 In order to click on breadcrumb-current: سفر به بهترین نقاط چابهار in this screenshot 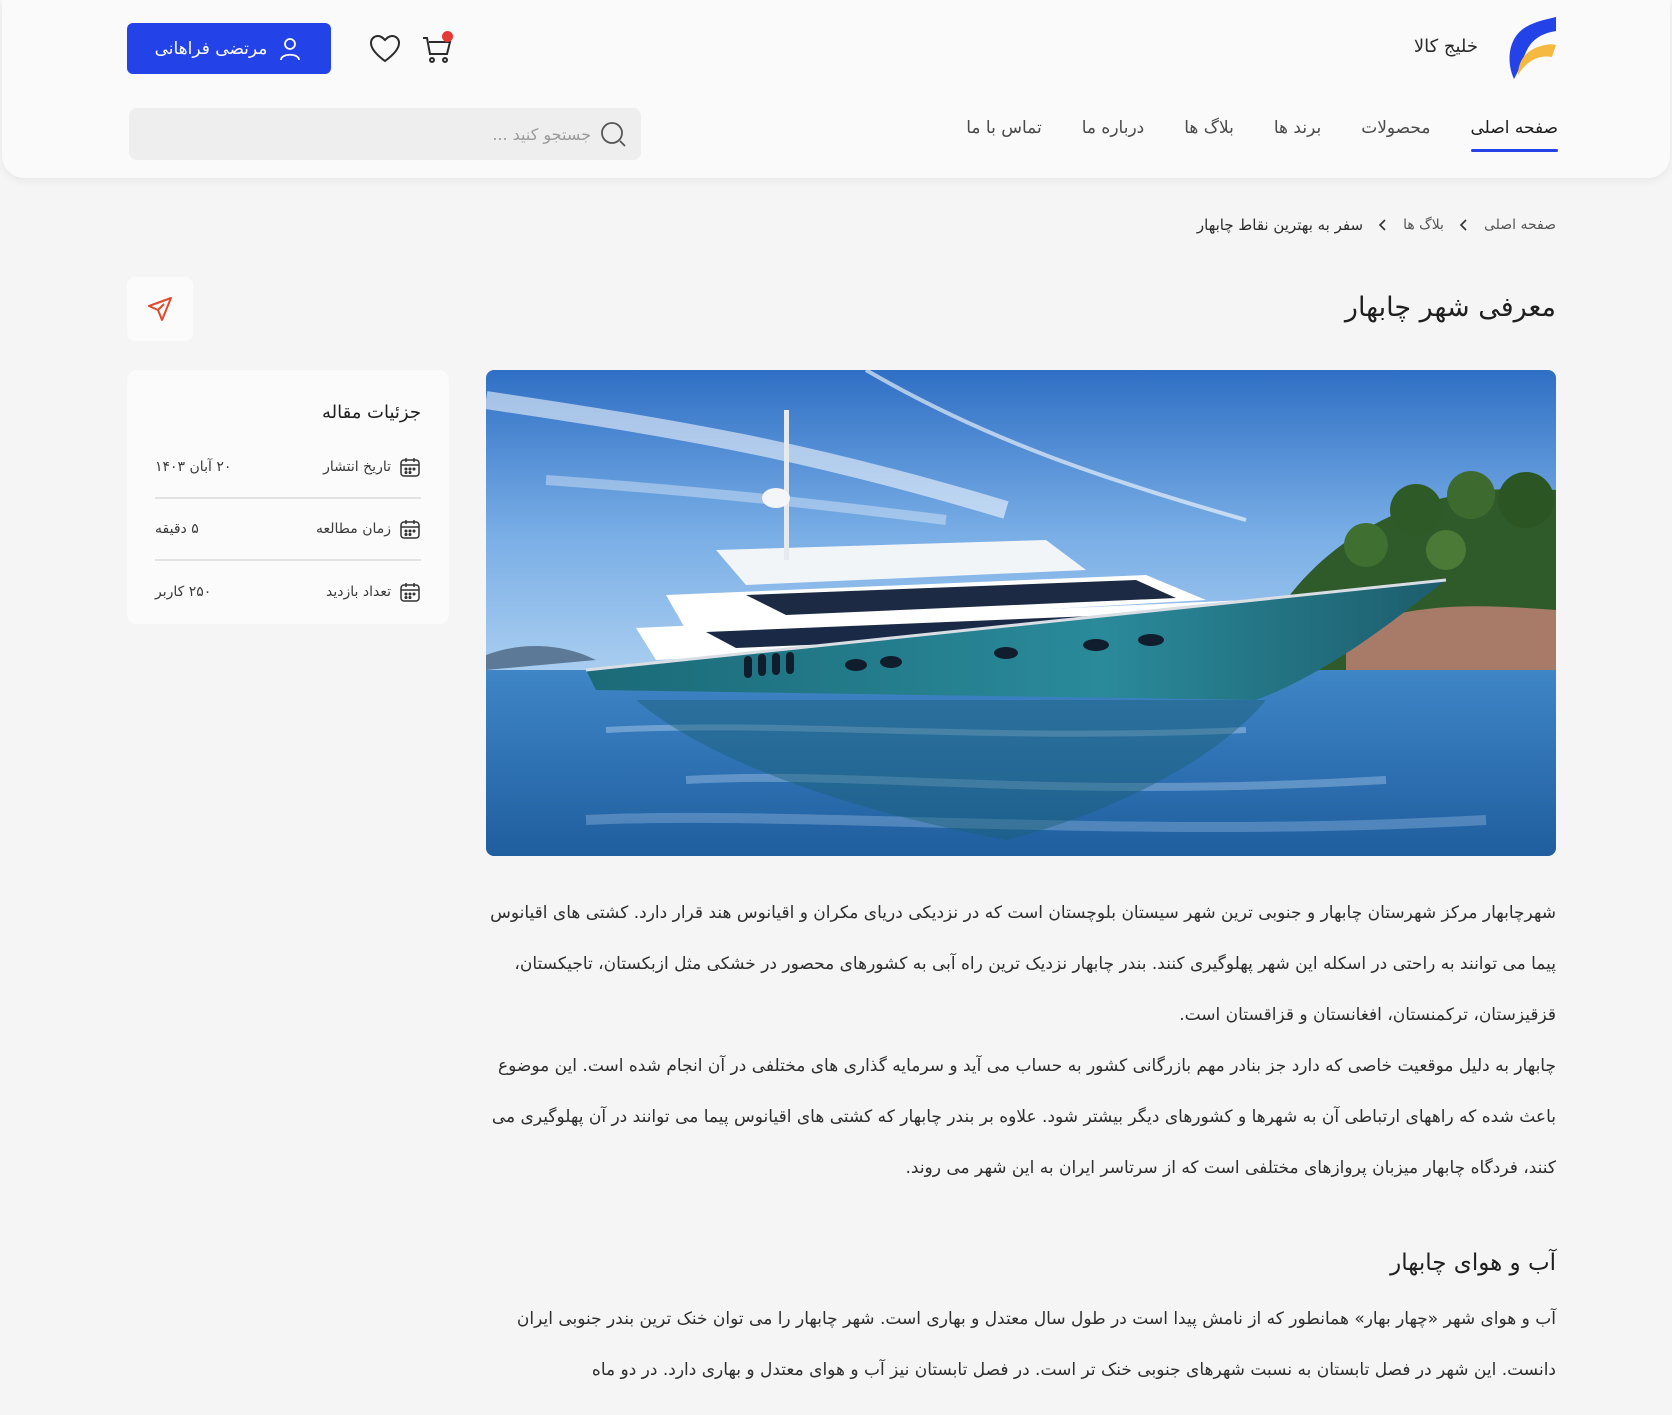, I will do `click(1280, 225)`.